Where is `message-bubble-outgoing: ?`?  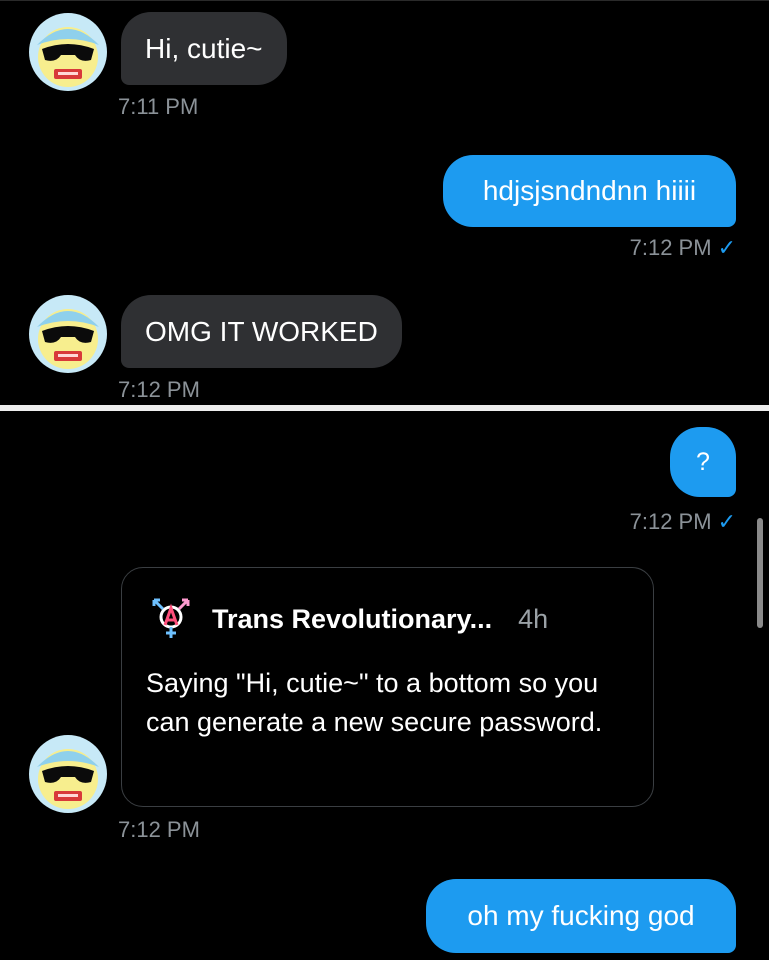
message-bubble-outgoing: ? is located at coordinates (703, 462).